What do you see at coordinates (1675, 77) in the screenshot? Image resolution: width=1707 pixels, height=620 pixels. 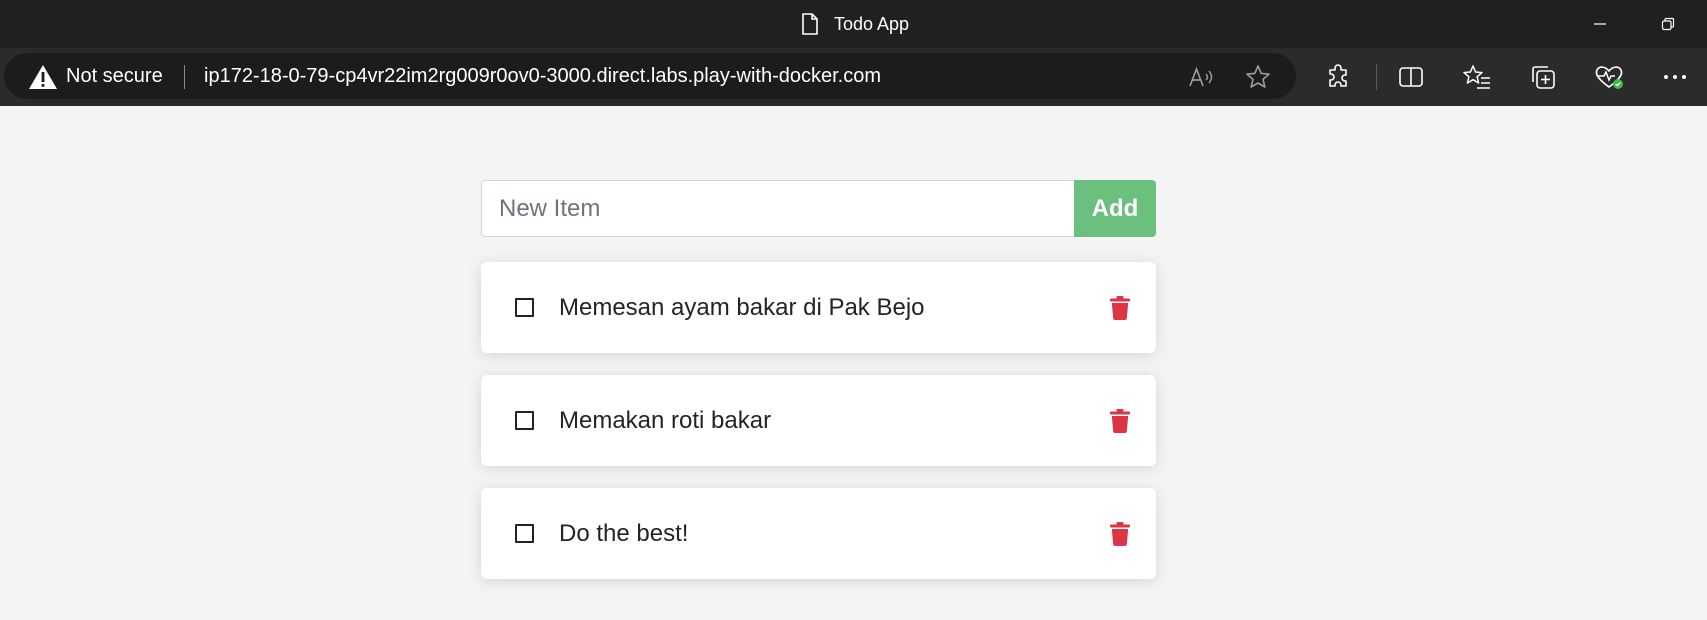 I see `more-options-icon` at bounding box center [1675, 77].